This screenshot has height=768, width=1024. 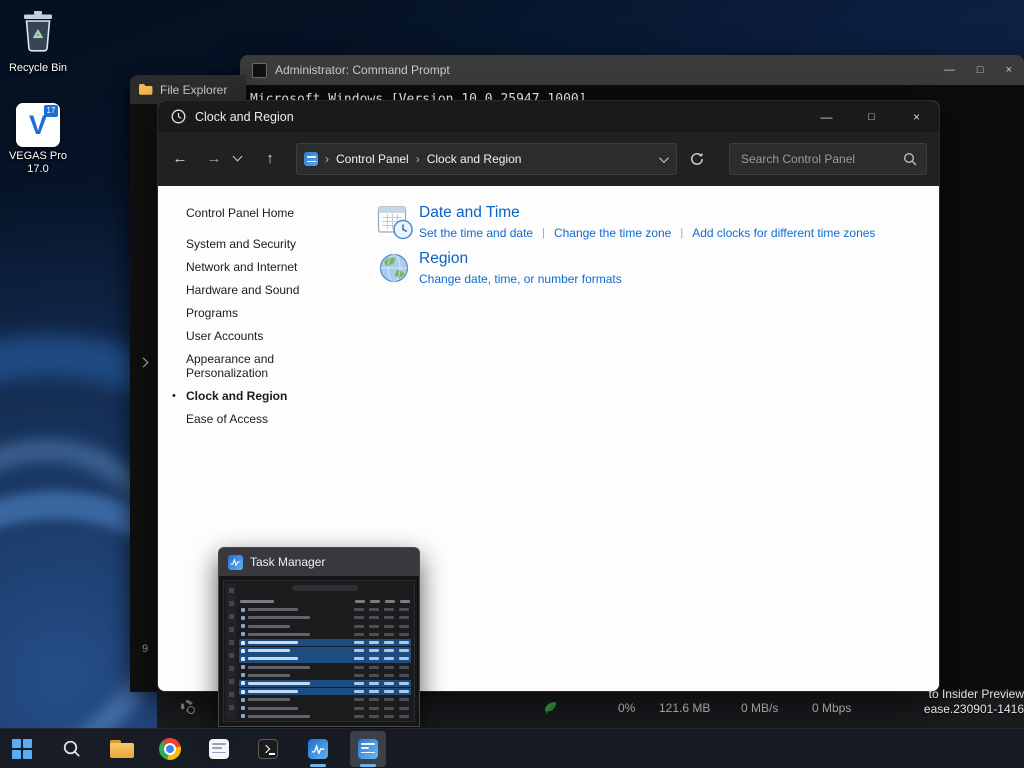 I want to click on up-button: ↑, so click(x=270, y=159).